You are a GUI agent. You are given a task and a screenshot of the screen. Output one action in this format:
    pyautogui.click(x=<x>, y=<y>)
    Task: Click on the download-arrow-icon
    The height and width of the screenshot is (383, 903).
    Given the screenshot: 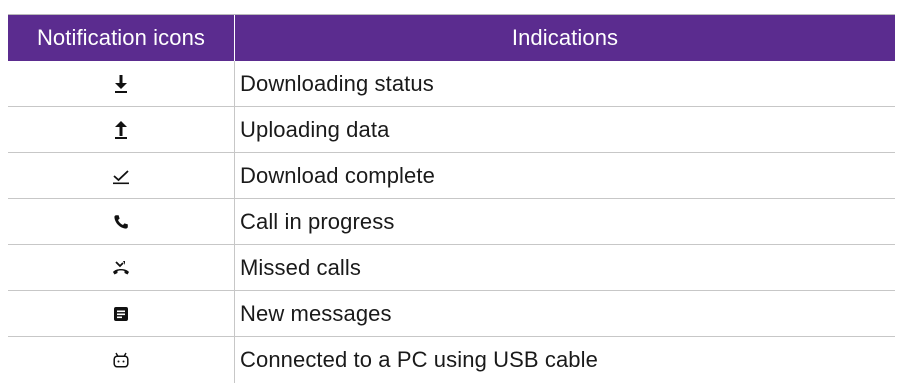 What is the action you would take?
    pyautogui.click(x=121, y=83)
    